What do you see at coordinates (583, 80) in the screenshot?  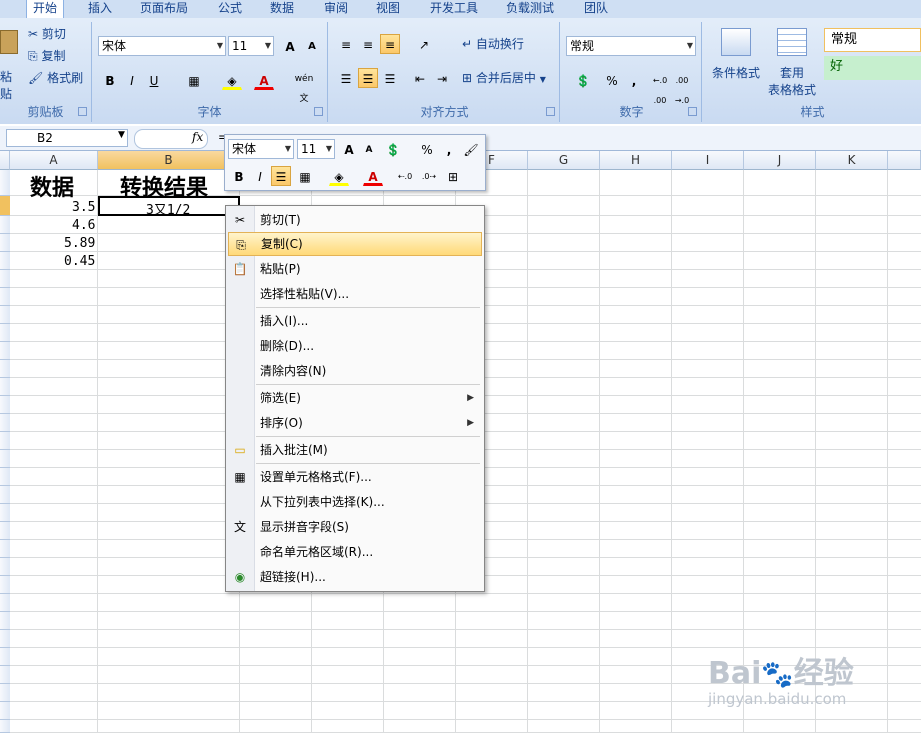 I see `currency-button: 💲` at bounding box center [583, 80].